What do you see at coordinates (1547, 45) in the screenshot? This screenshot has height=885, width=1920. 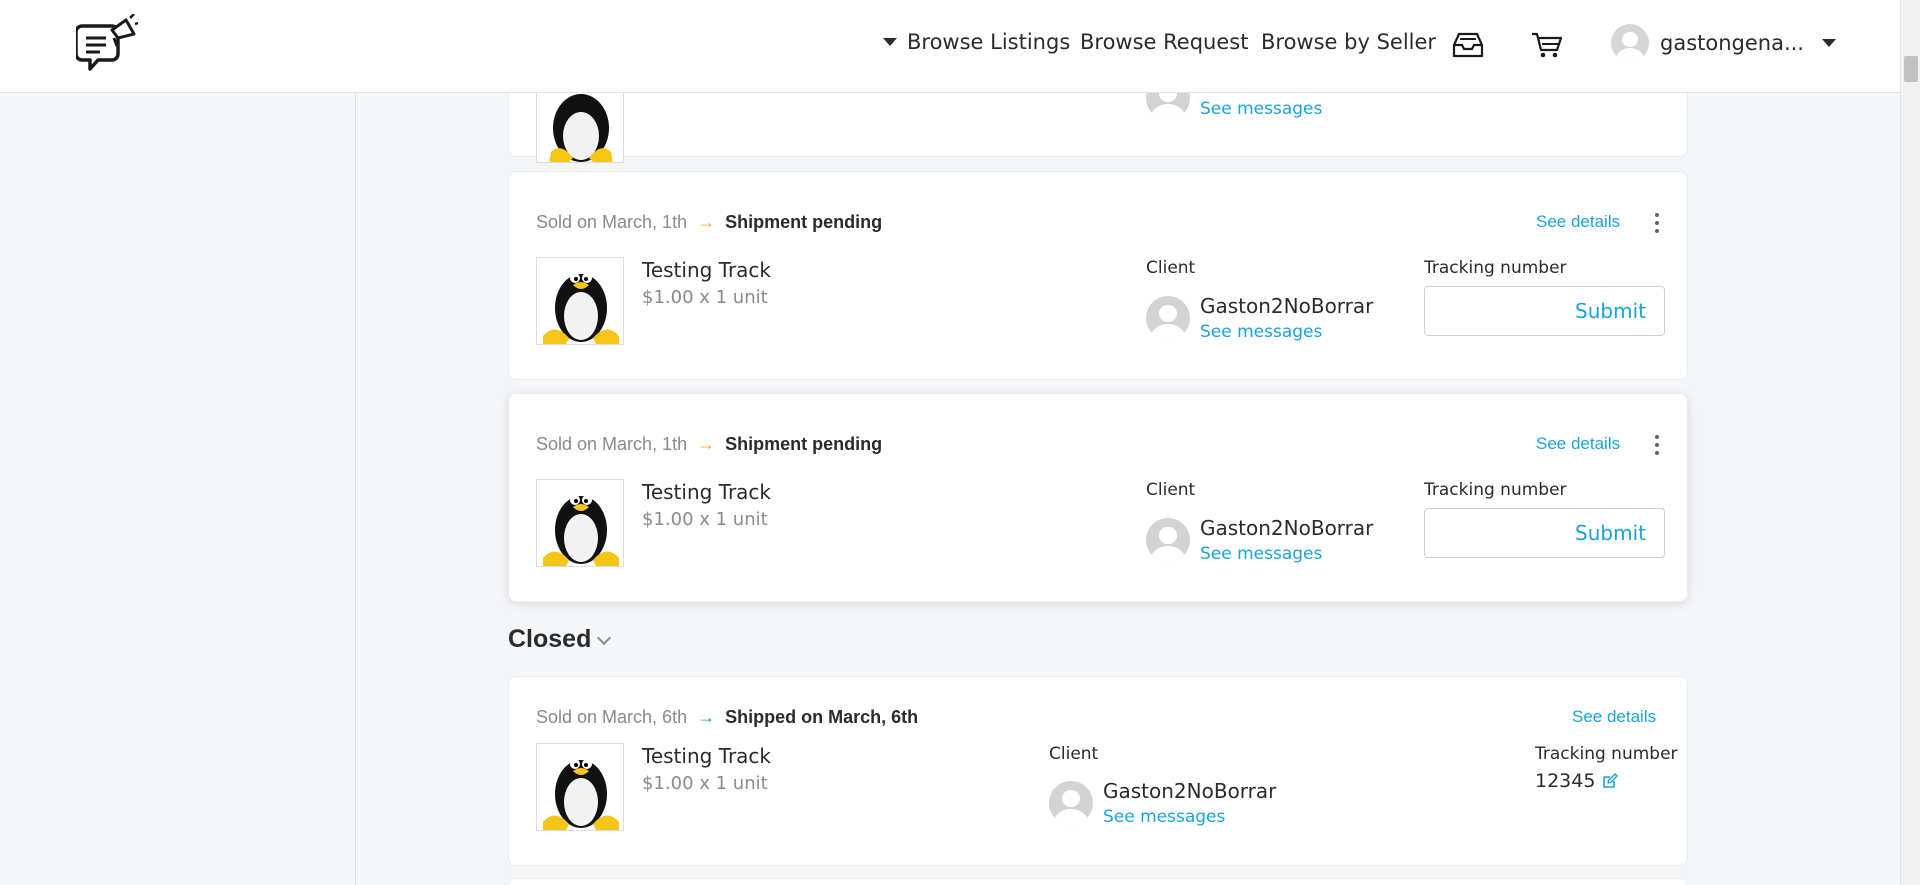 I see `cart-icon` at bounding box center [1547, 45].